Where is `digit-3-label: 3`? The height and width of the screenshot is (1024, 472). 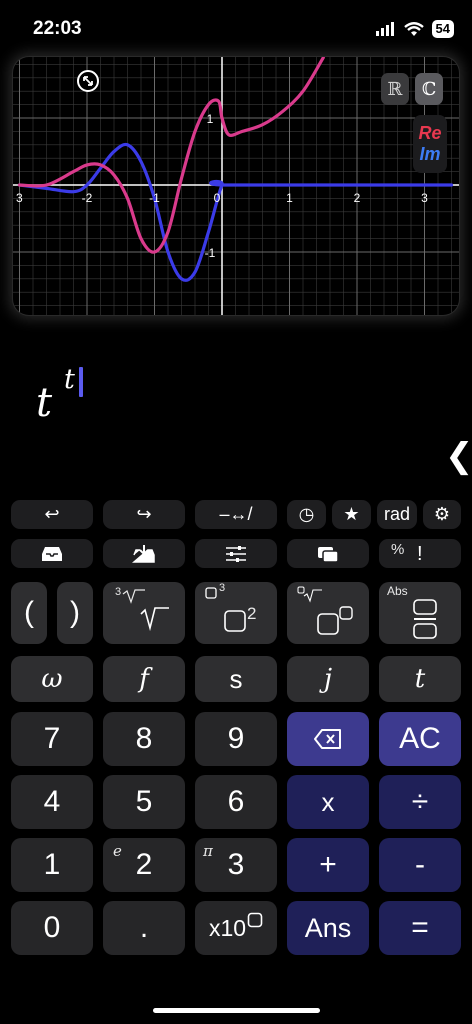
digit-3-label: 3 is located at coordinates (236, 864).